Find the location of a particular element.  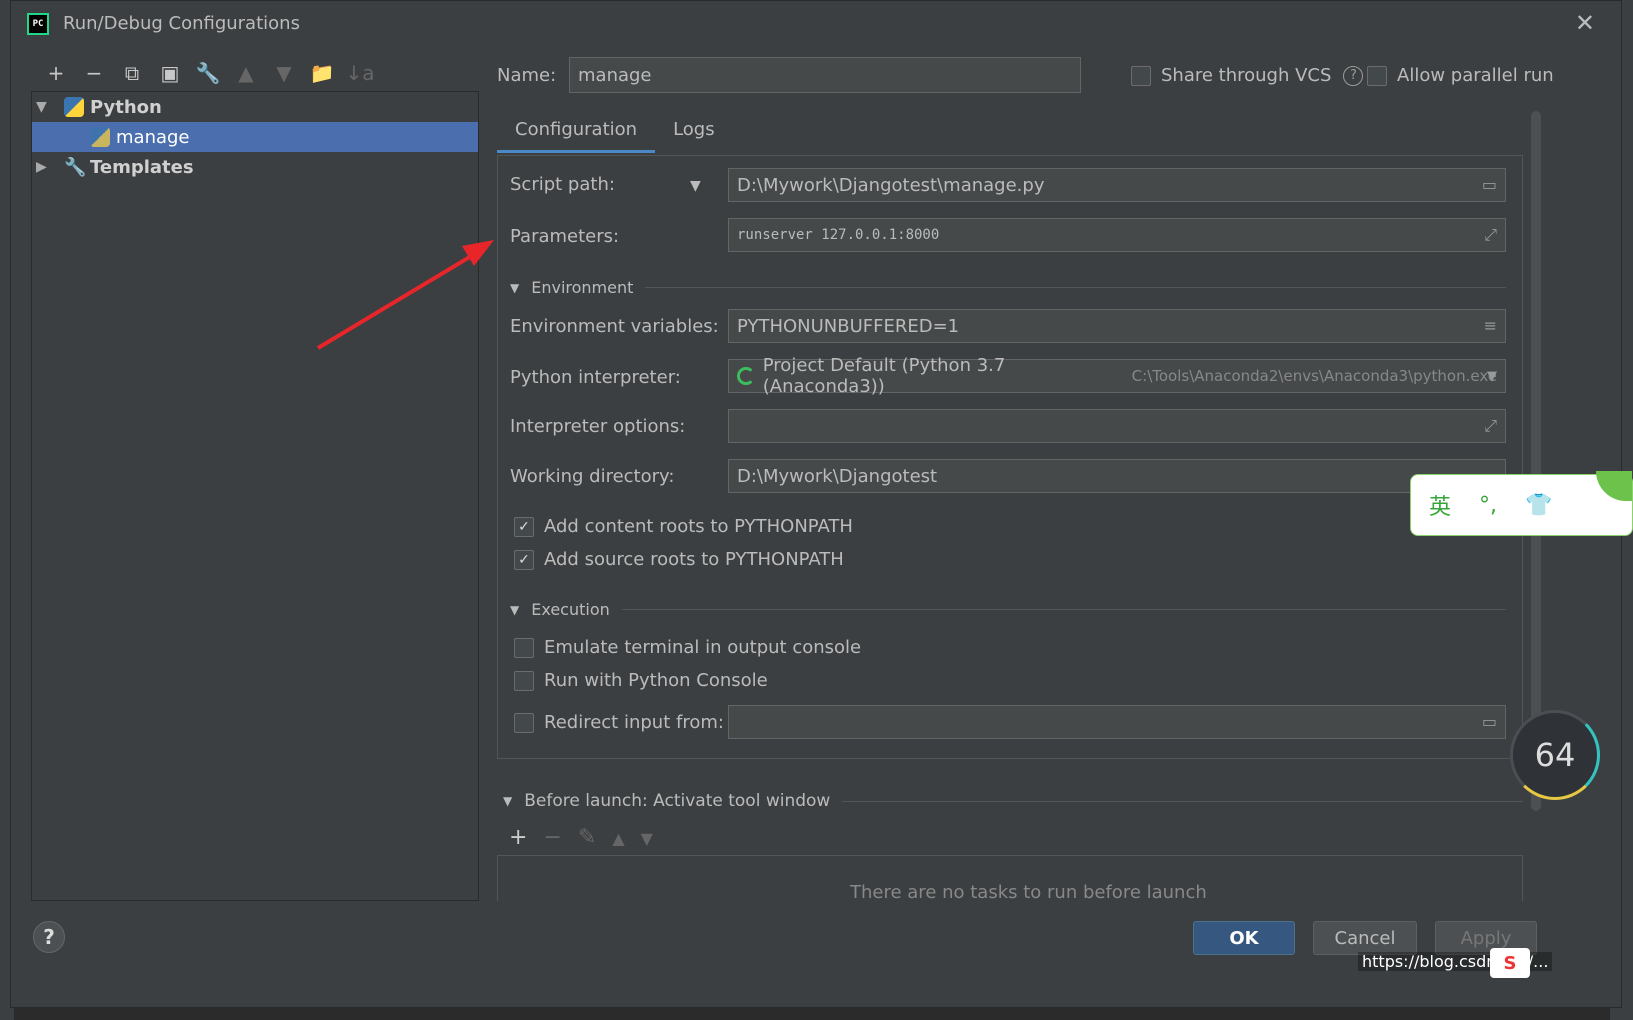

execution-section: ▼ Execution is located at coordinates (1008, 609).